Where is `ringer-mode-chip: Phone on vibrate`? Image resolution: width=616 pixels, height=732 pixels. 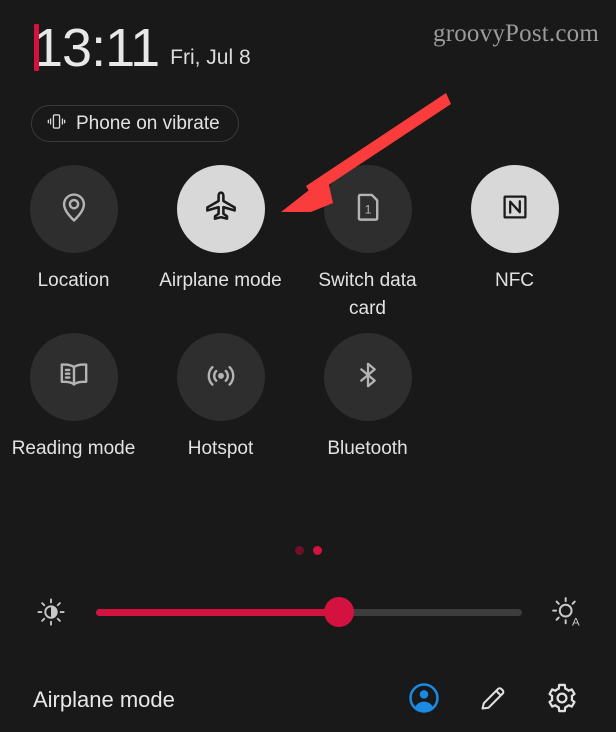 ringer-mode-chip: Phone on vibrate is located at coordinates (135, 123).